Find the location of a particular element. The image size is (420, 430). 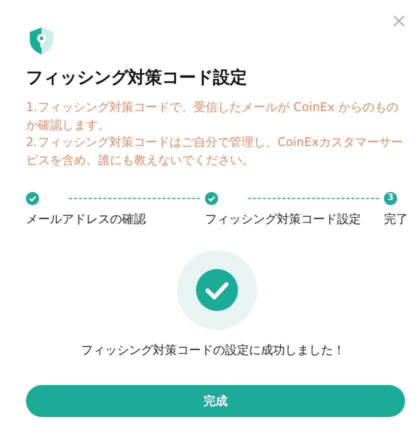

success-message: フィッシング対策コードの設定に成功しました！ is located at coordinates (213, 350).